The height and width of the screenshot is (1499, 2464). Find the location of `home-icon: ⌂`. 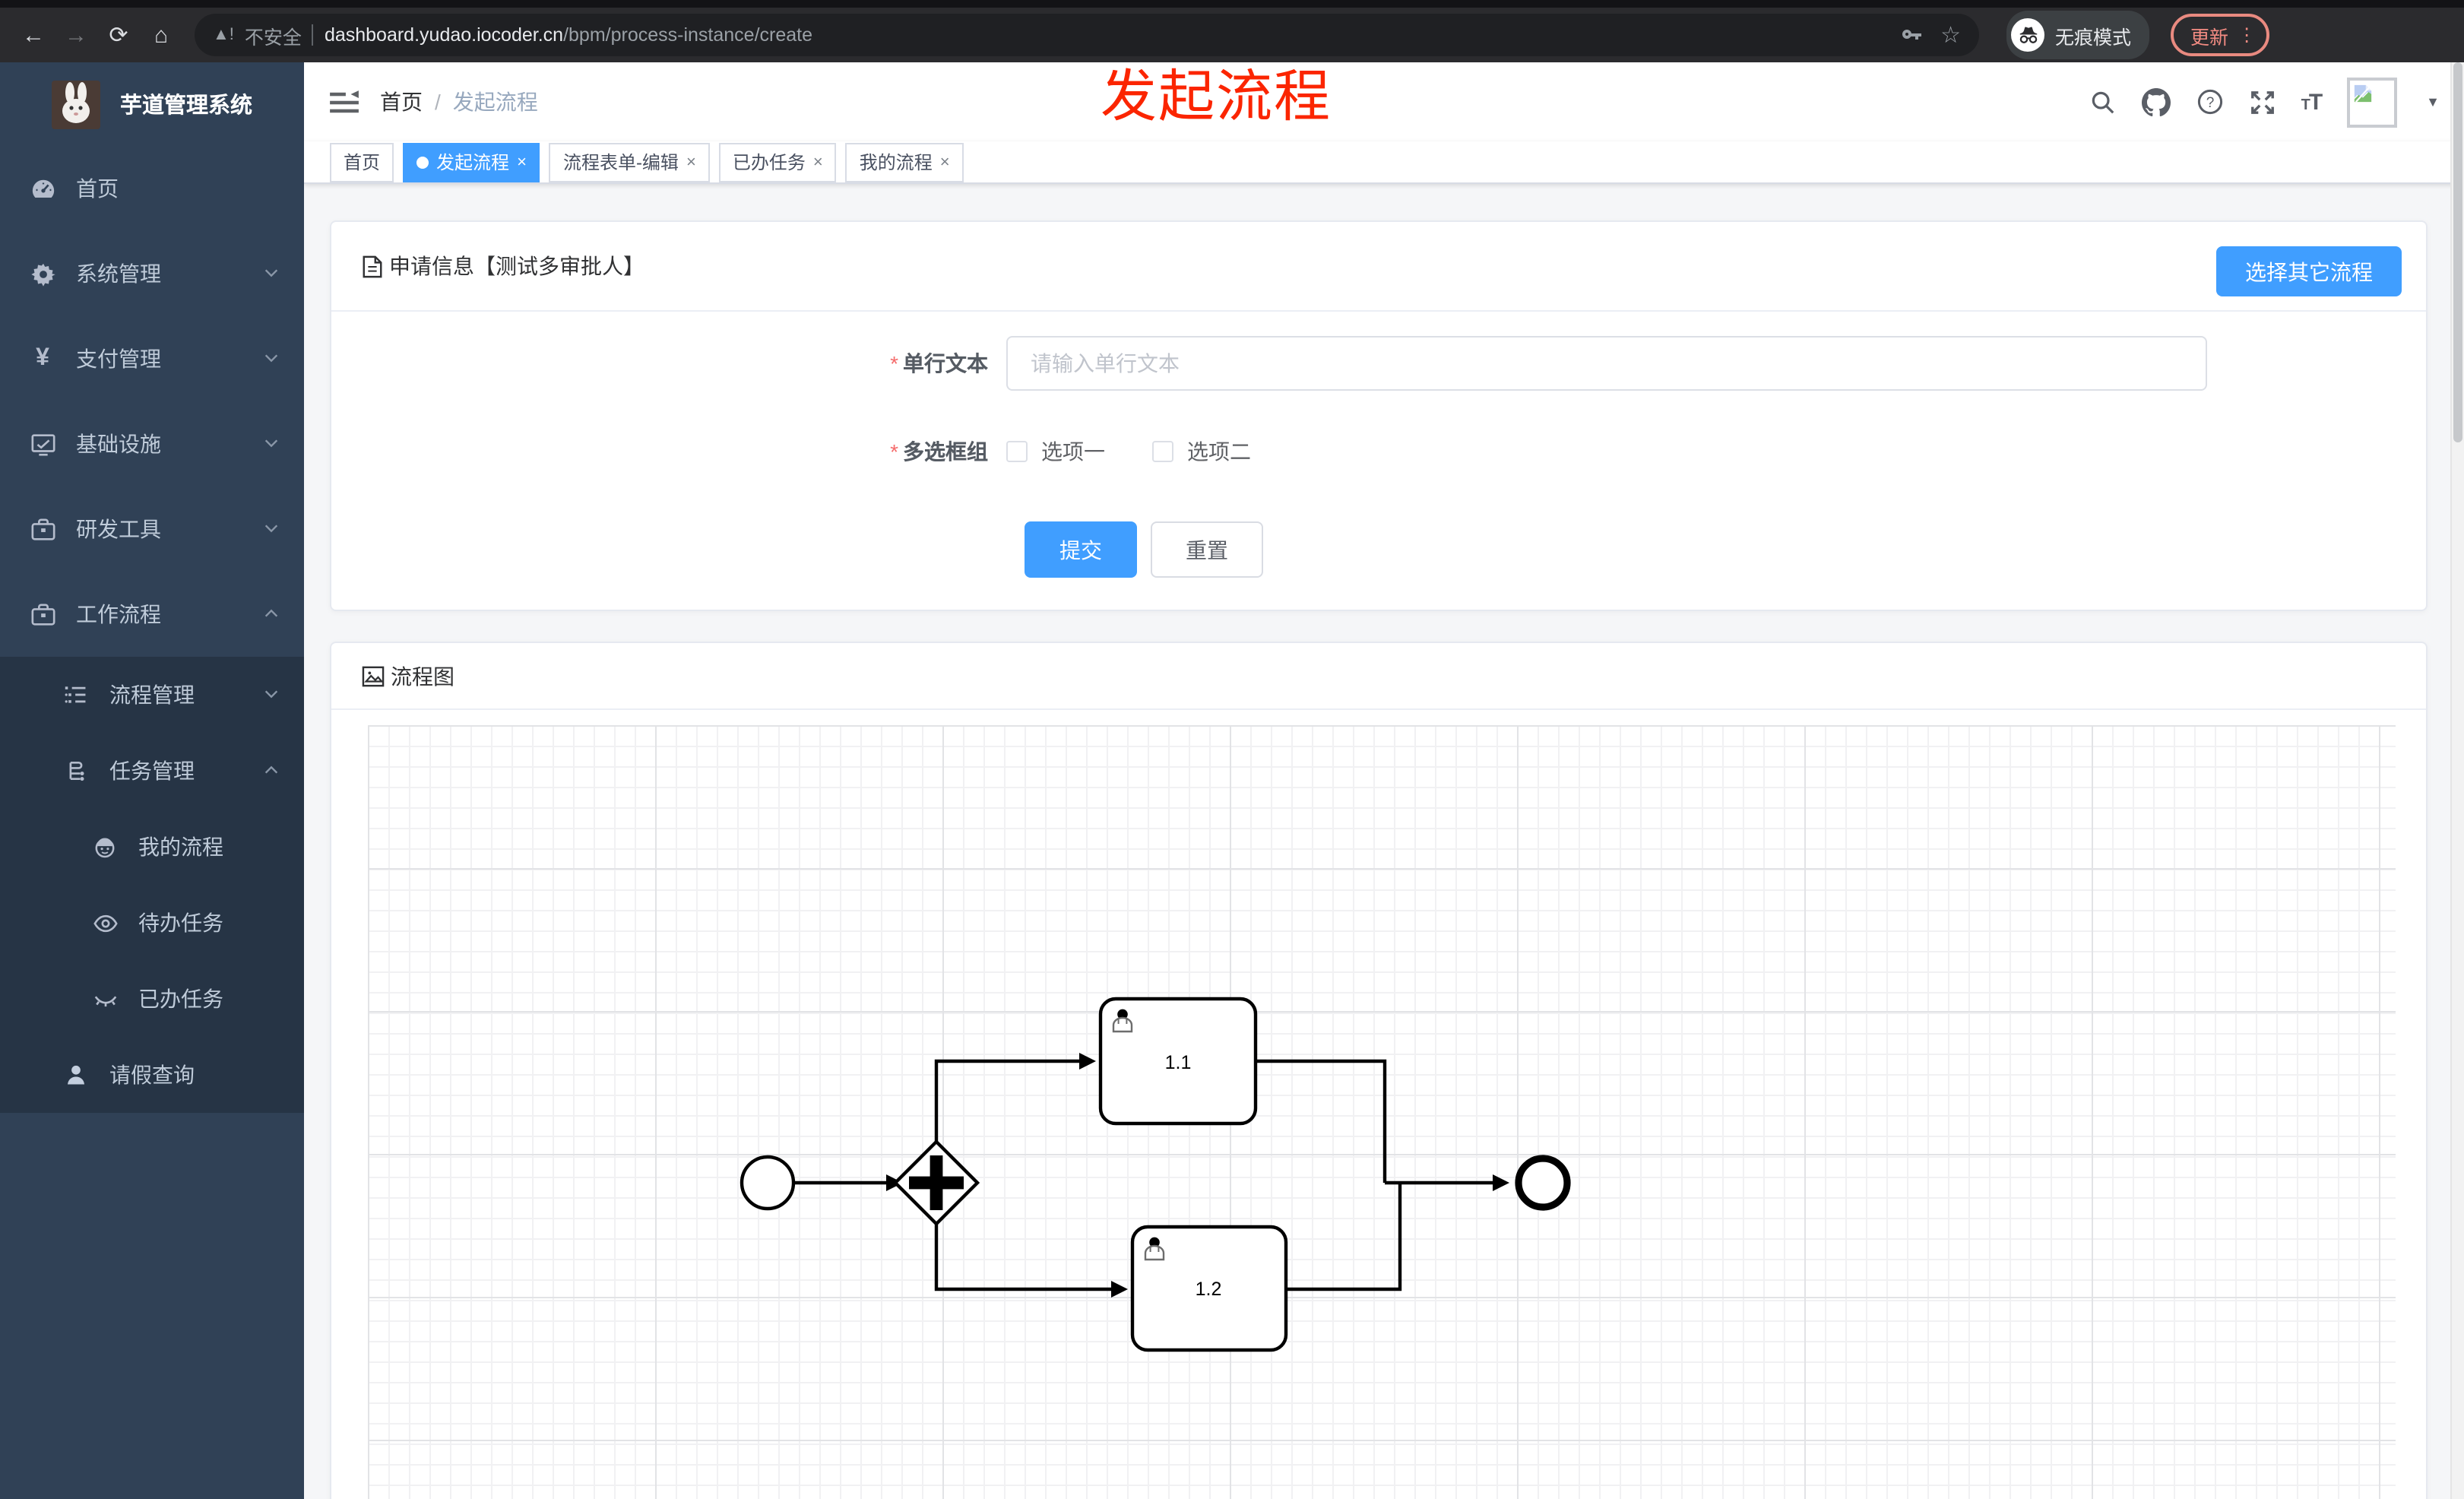

home-icon: ⌂ is located at coordinates (161, 35).